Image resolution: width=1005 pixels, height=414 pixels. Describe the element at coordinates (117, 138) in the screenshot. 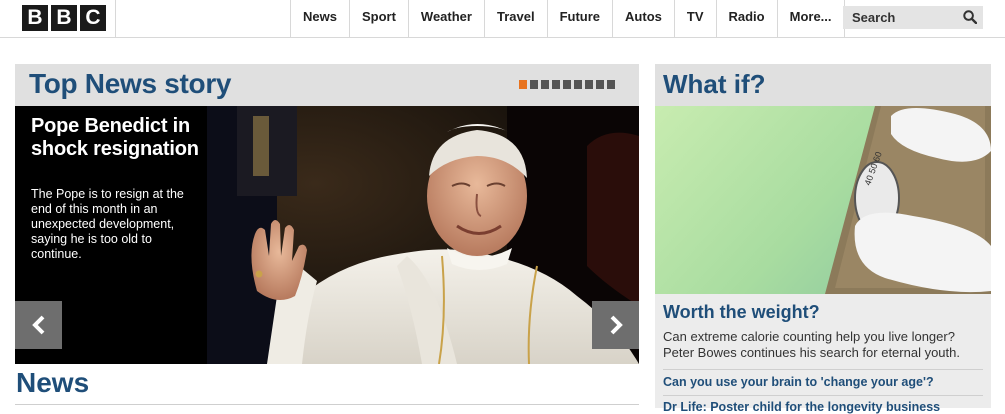

I see `hero-headline: Pope Benedict in shock resignation` at that location.